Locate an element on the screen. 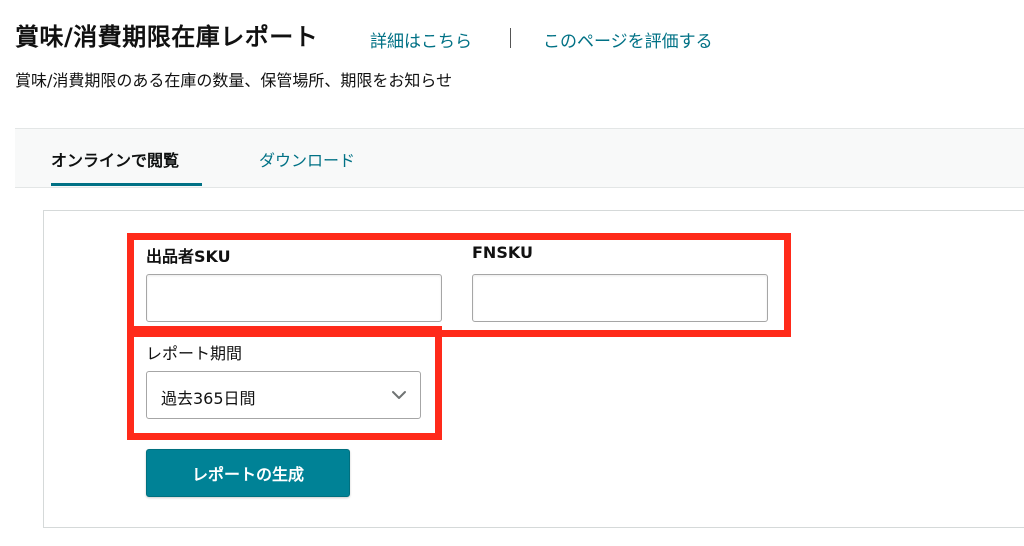  report-period-label: レポート期間 is located at coordinates (194, 353).